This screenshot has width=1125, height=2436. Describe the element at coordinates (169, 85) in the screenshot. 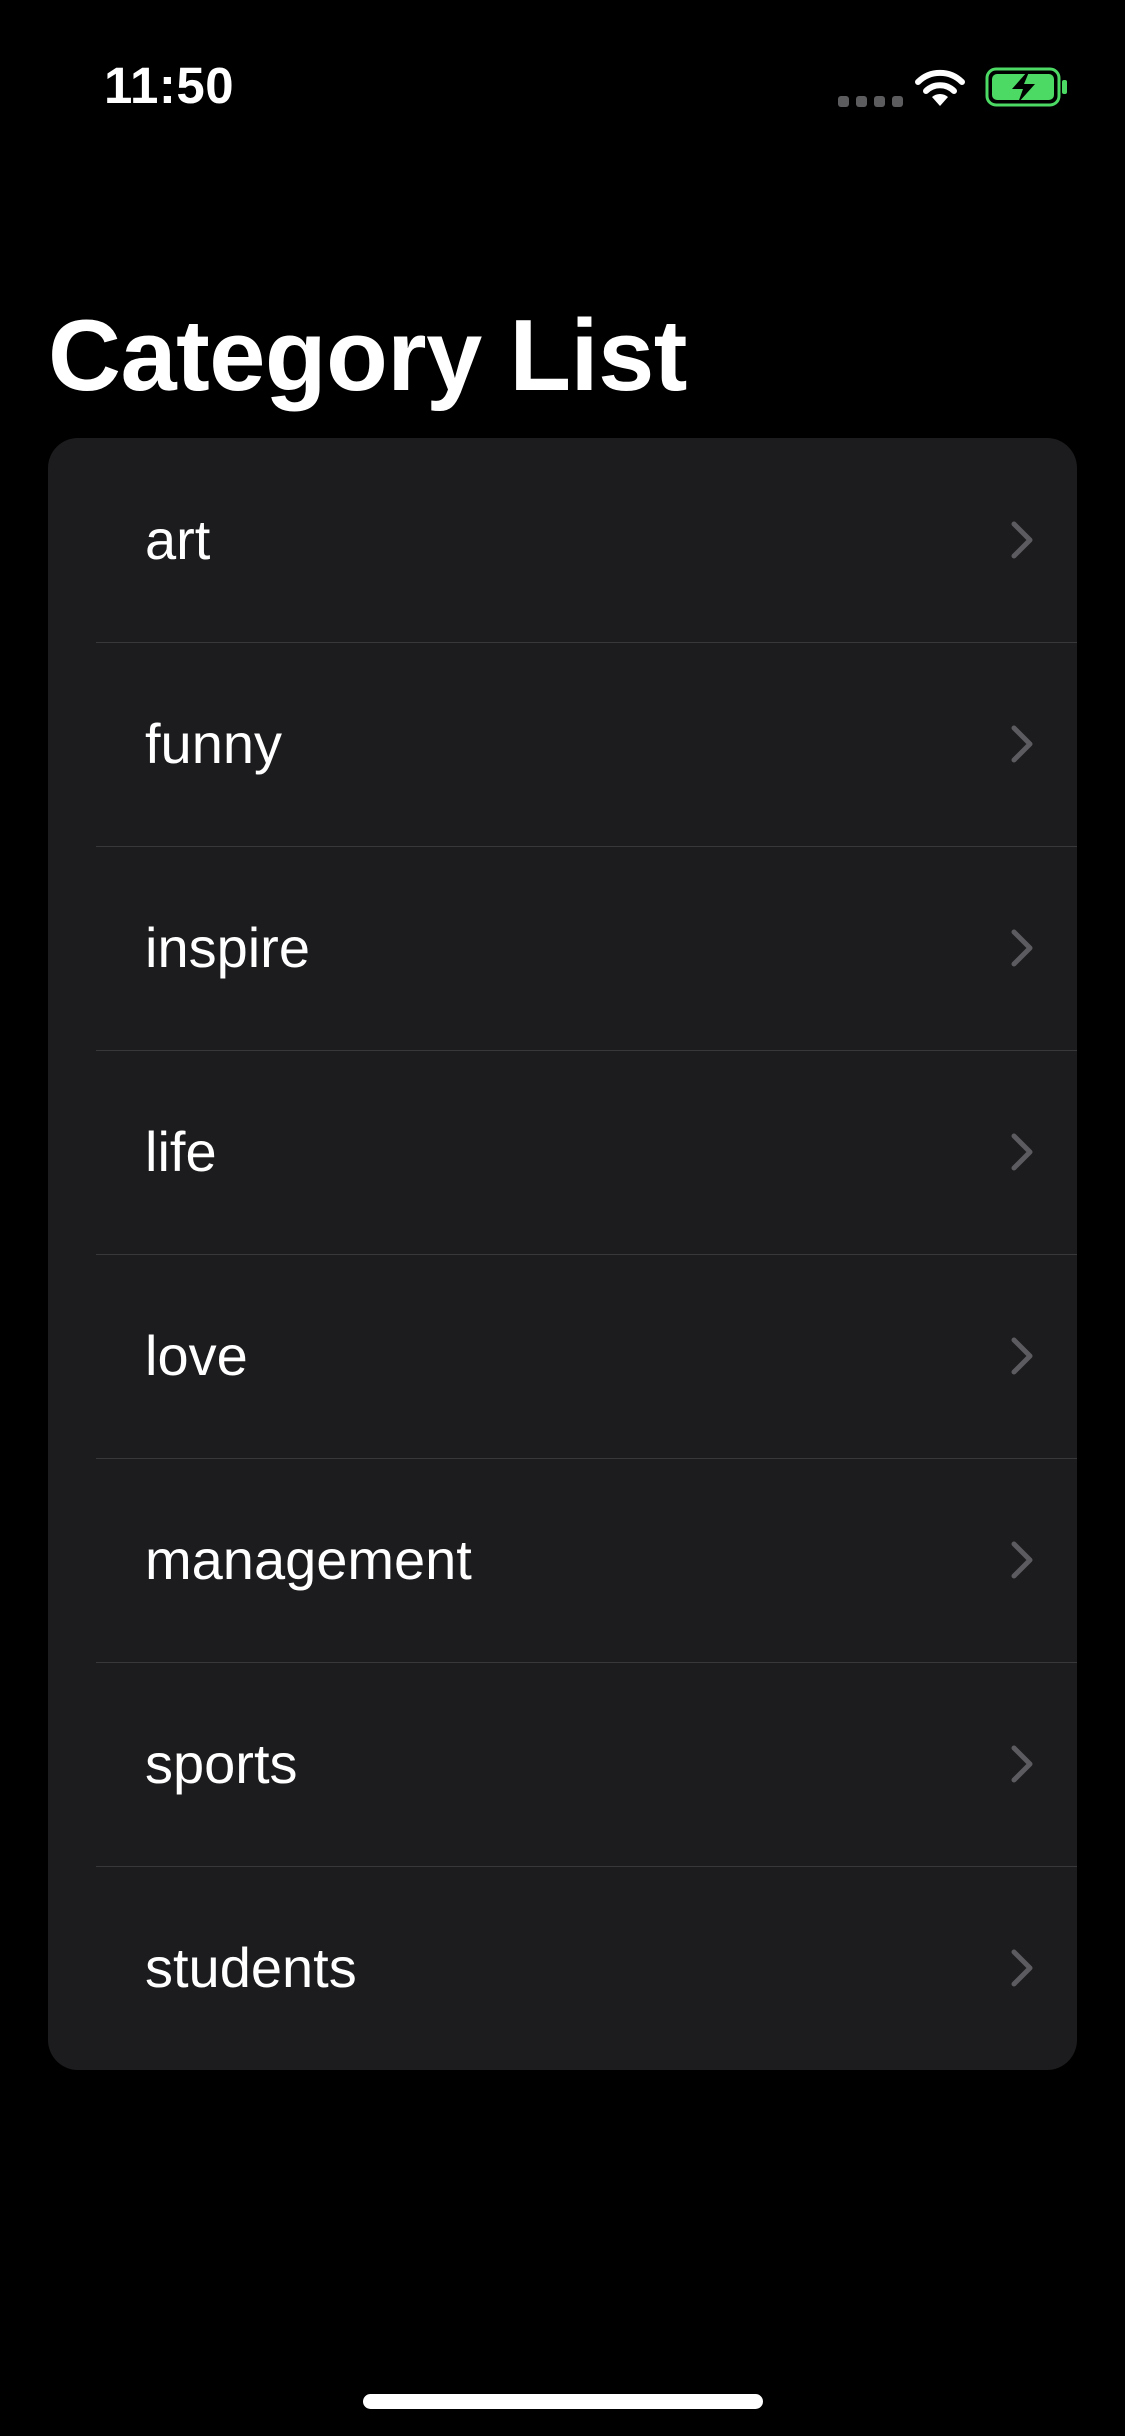

I see `status-time: 11:50` at that location.